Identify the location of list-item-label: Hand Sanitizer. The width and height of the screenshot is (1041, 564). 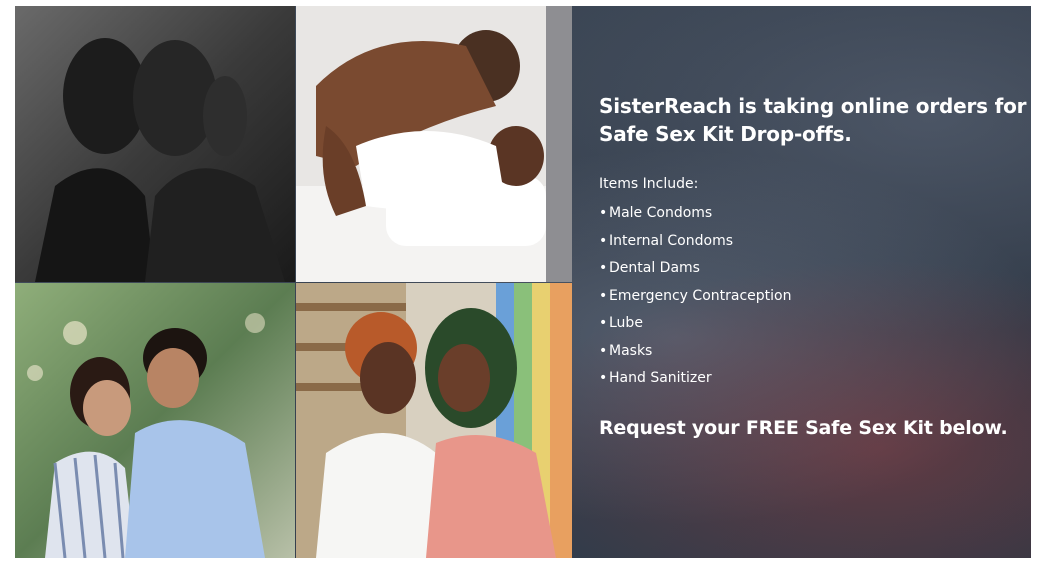
(660, 378).